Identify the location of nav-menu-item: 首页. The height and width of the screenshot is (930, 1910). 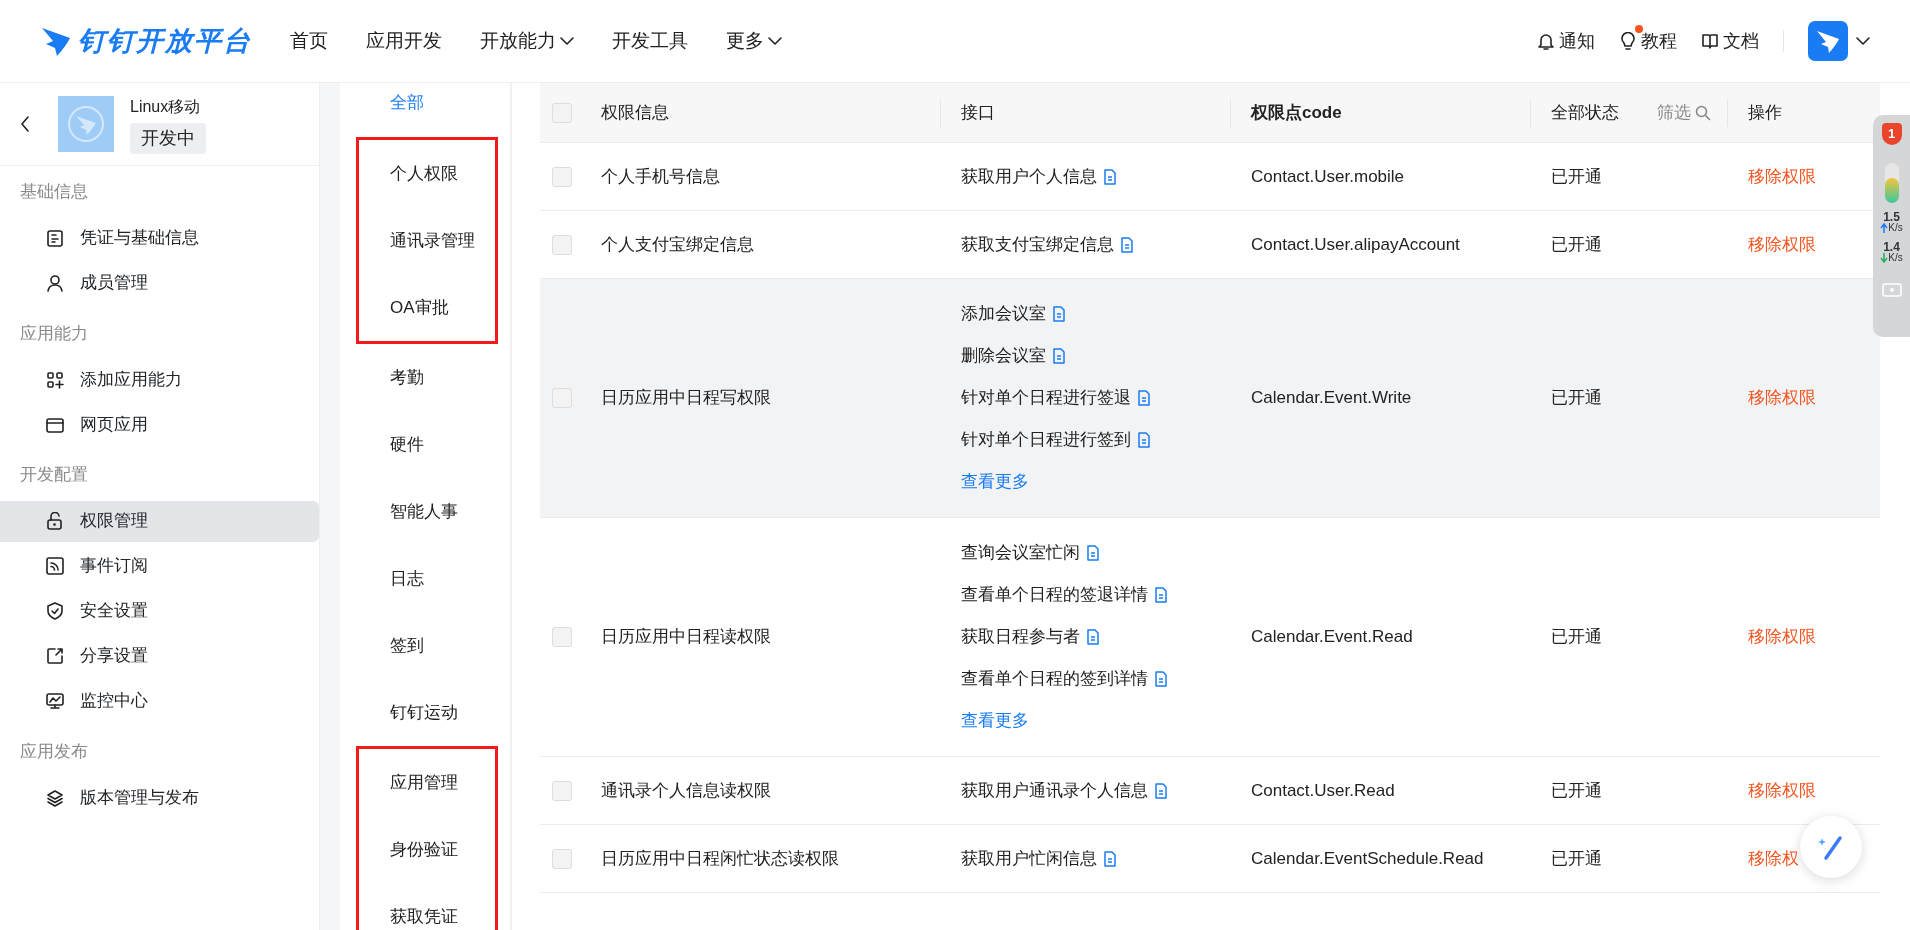
(309, 41).